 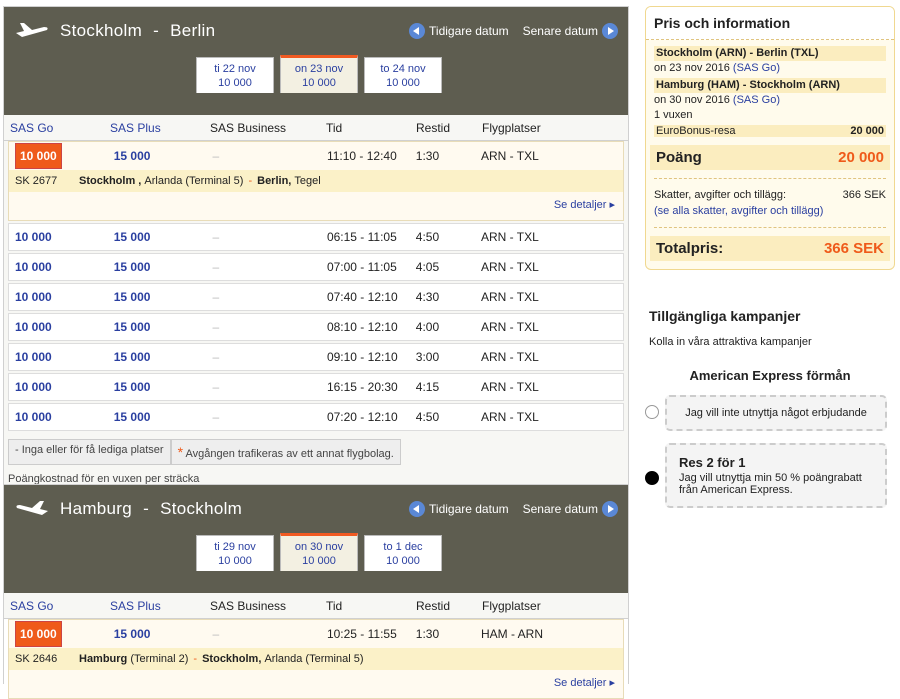 I want to click on table-row: 10 000 15 000– 08:10 - 12:10 4:00 ARN - TXL, so click(x=316, y=327).